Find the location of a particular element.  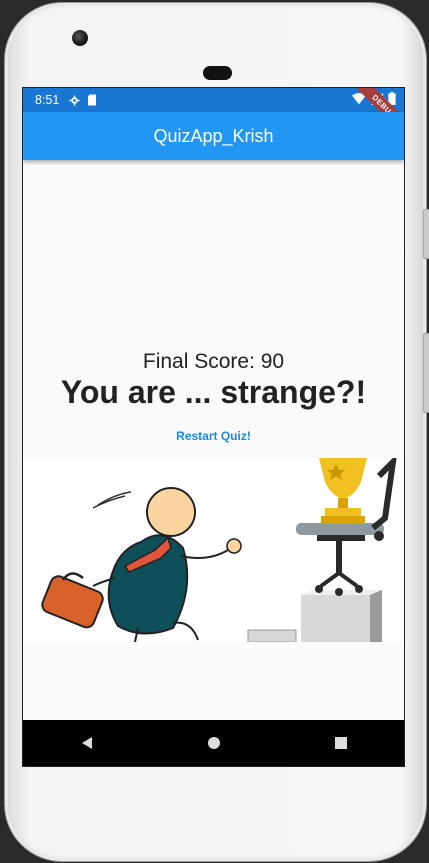

app-title: QuizApp_Krish is located at coordinates (213, 135).